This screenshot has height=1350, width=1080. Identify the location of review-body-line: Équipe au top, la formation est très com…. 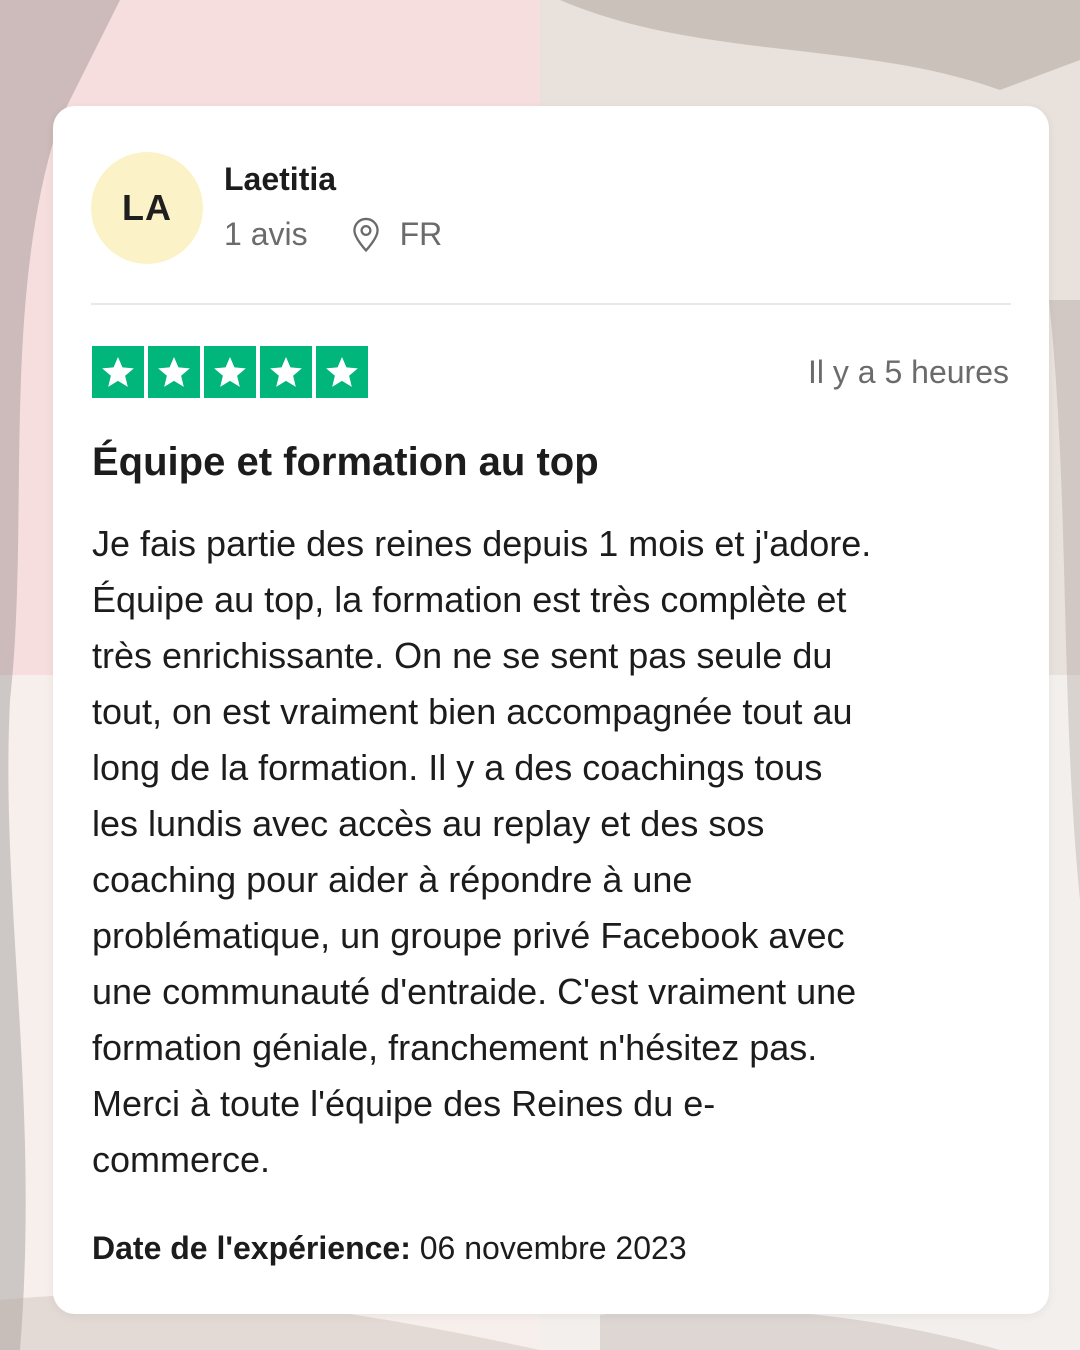
(469, 599).